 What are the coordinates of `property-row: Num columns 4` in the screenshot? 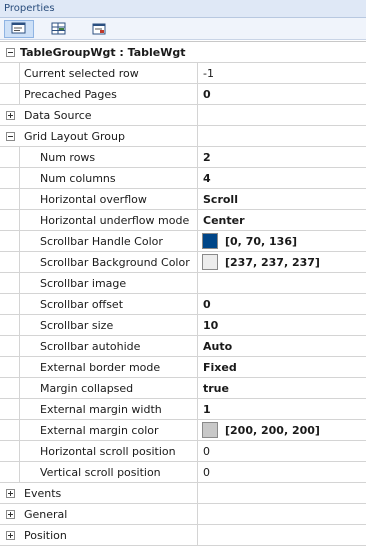 It's located at (183, 178).